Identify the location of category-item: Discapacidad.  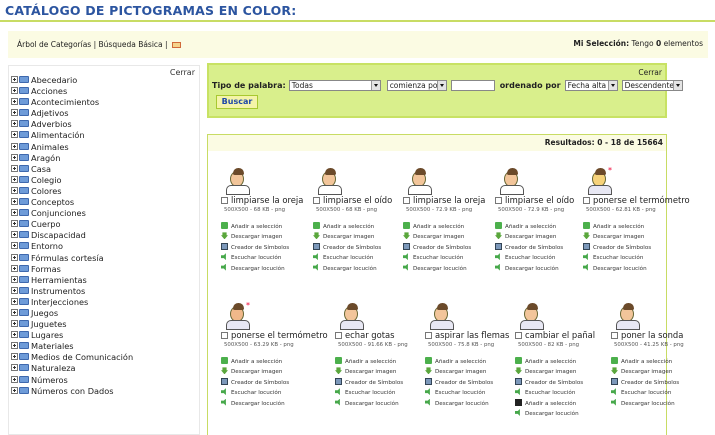
(72, 235).